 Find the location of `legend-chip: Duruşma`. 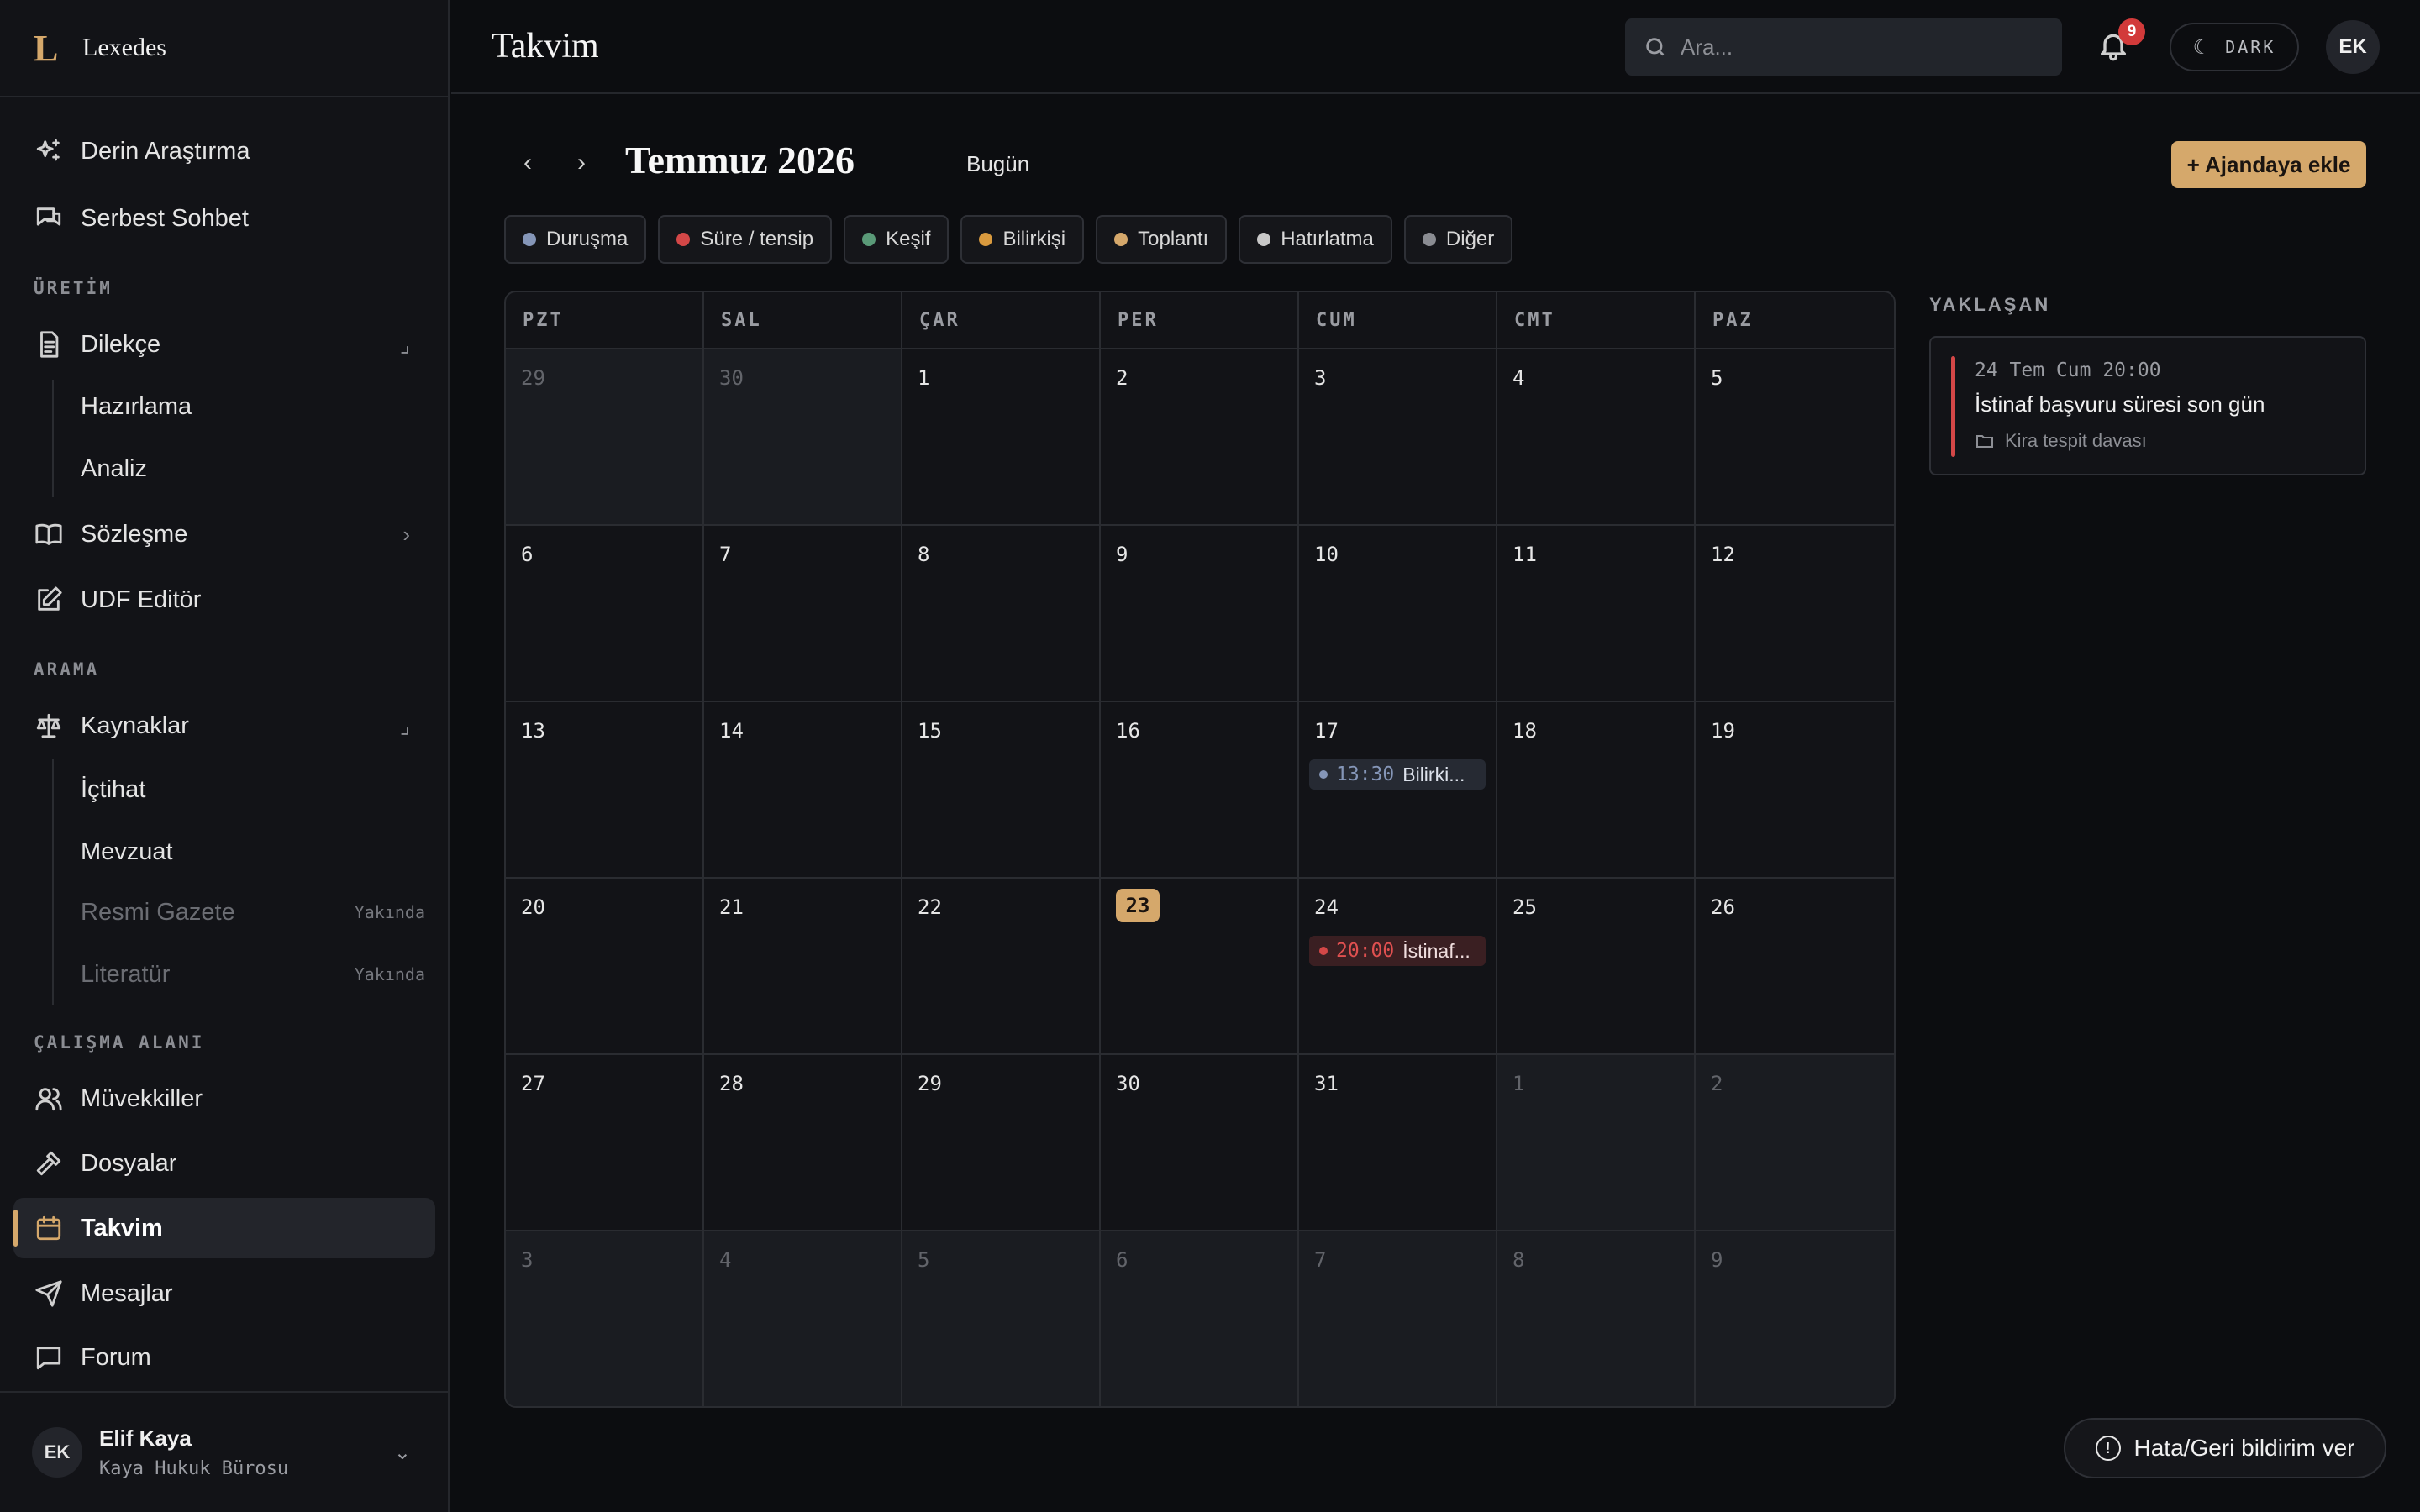

legend-chip: Duruşma is located at coordinates (575, 239).